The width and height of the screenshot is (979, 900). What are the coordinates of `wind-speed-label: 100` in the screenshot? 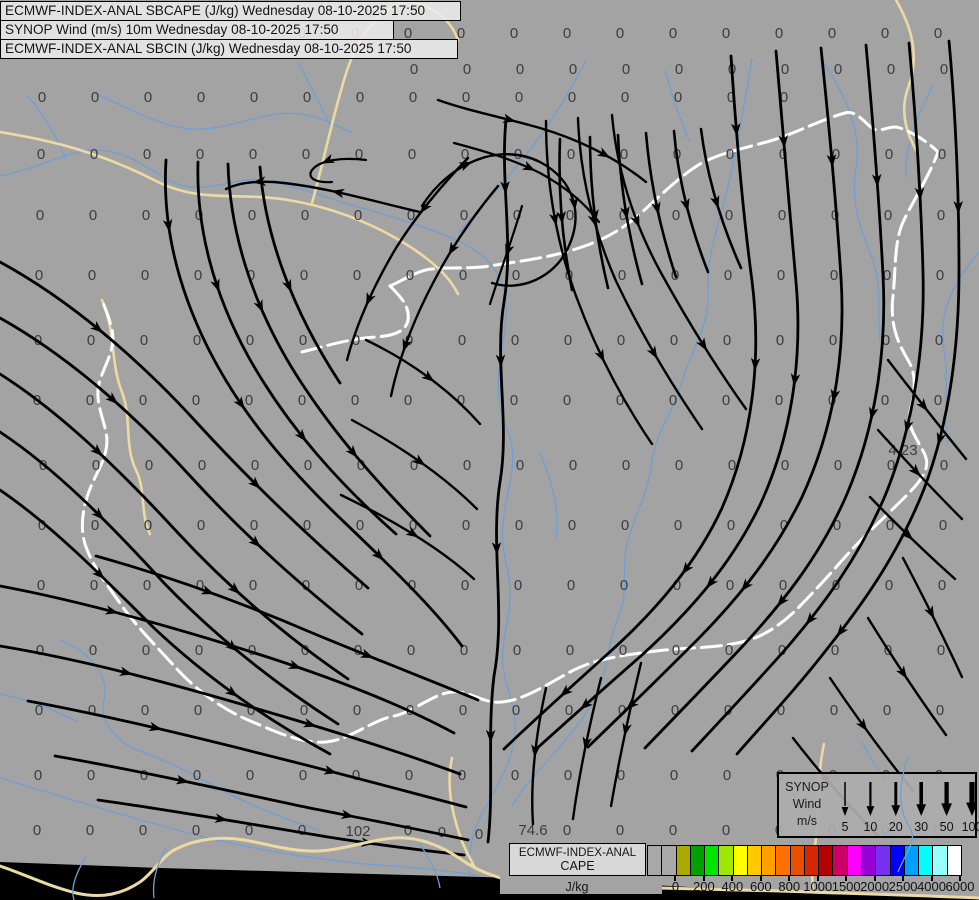 It's located at (970, 827).